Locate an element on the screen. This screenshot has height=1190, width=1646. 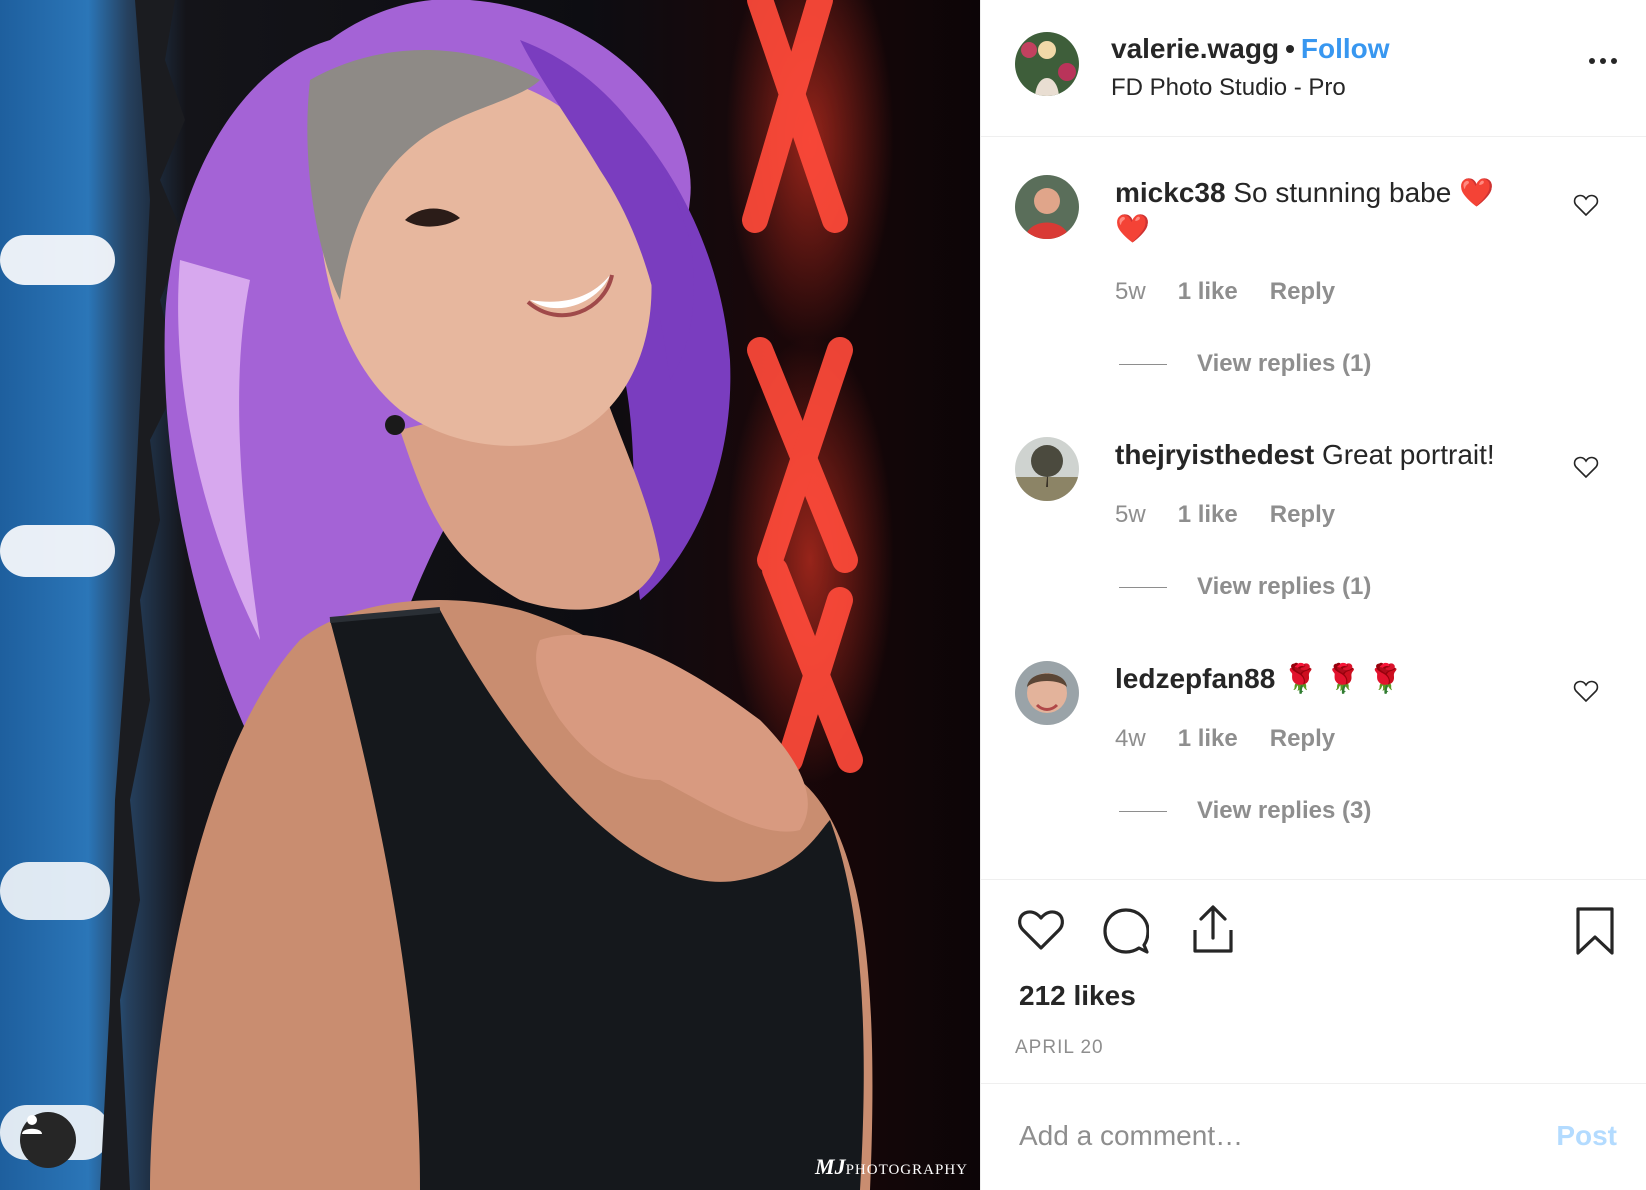
photo-watermark: MJPHOTOGRAPHY is located at coordinates (891, 1167).